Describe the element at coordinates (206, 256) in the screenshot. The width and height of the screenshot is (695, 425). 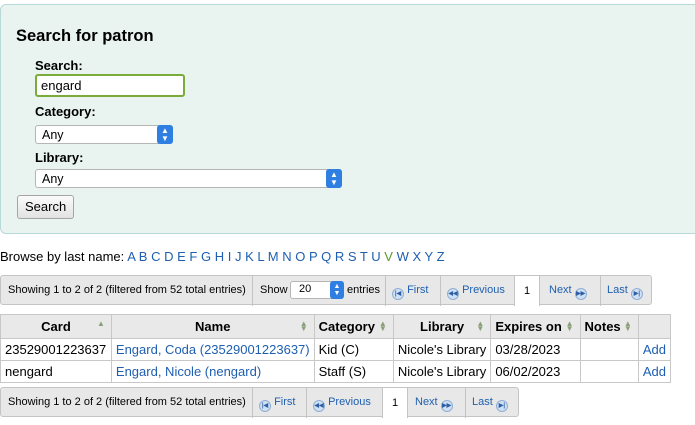
I see `letter-link-g: G` at that location.